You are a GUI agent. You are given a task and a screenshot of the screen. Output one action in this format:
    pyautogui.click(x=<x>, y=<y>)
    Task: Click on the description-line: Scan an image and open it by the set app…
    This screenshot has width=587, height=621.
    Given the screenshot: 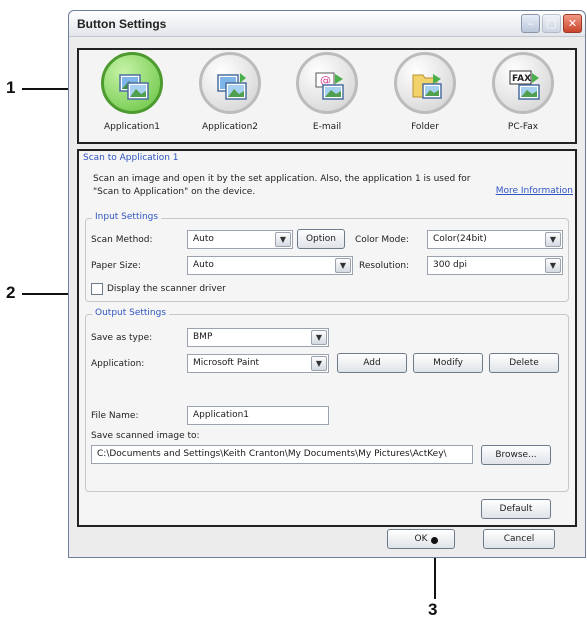 What is the action you would take?
    pyautogui.click(x=282, y=179)
    